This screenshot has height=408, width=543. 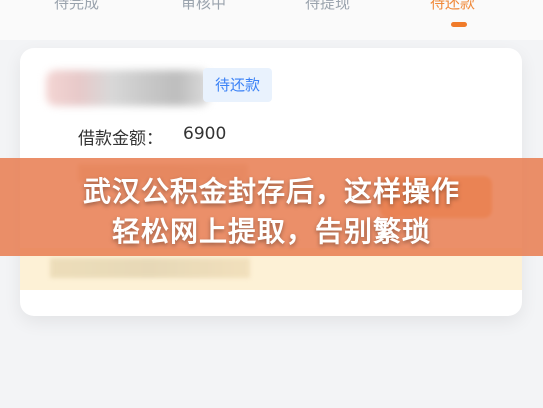 I want to click on banner-title-line-1: 武汉公积金封存后，这样操作, so click(x=271, y=191).